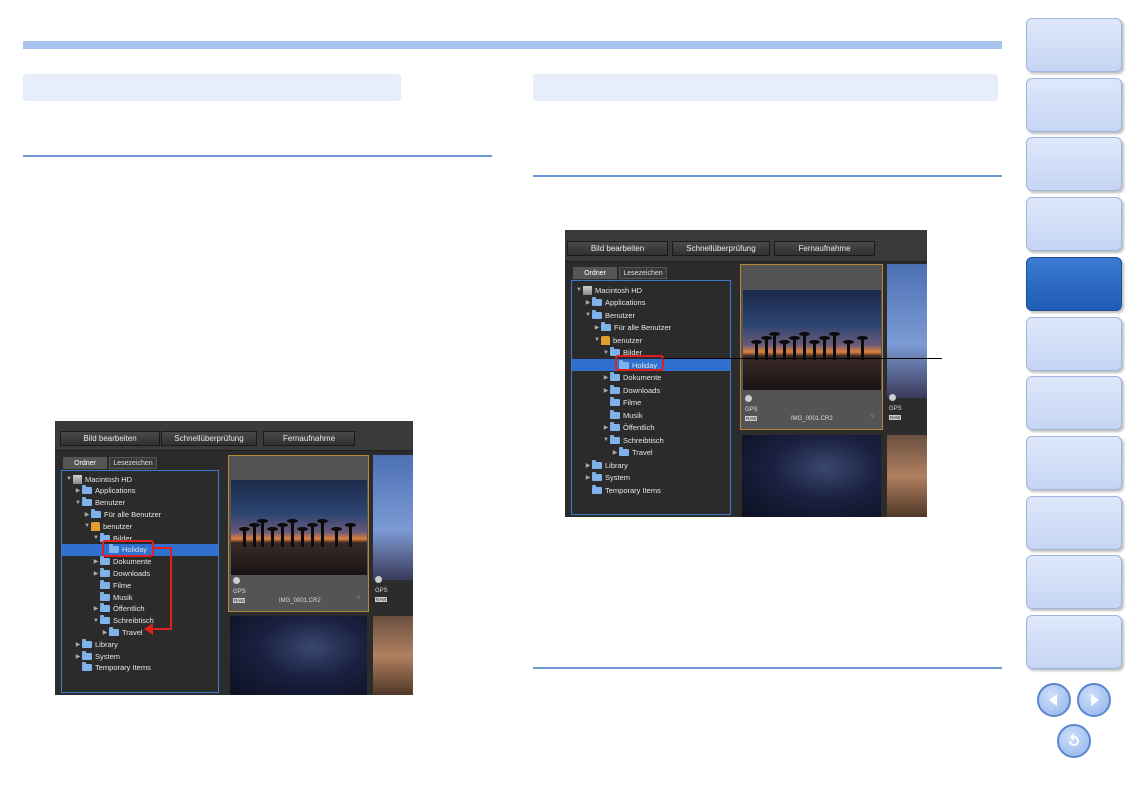 The width and height of the screenshot is (1132, 800). I want to click on tree-item-label: Dokumente, so click(642, 378).